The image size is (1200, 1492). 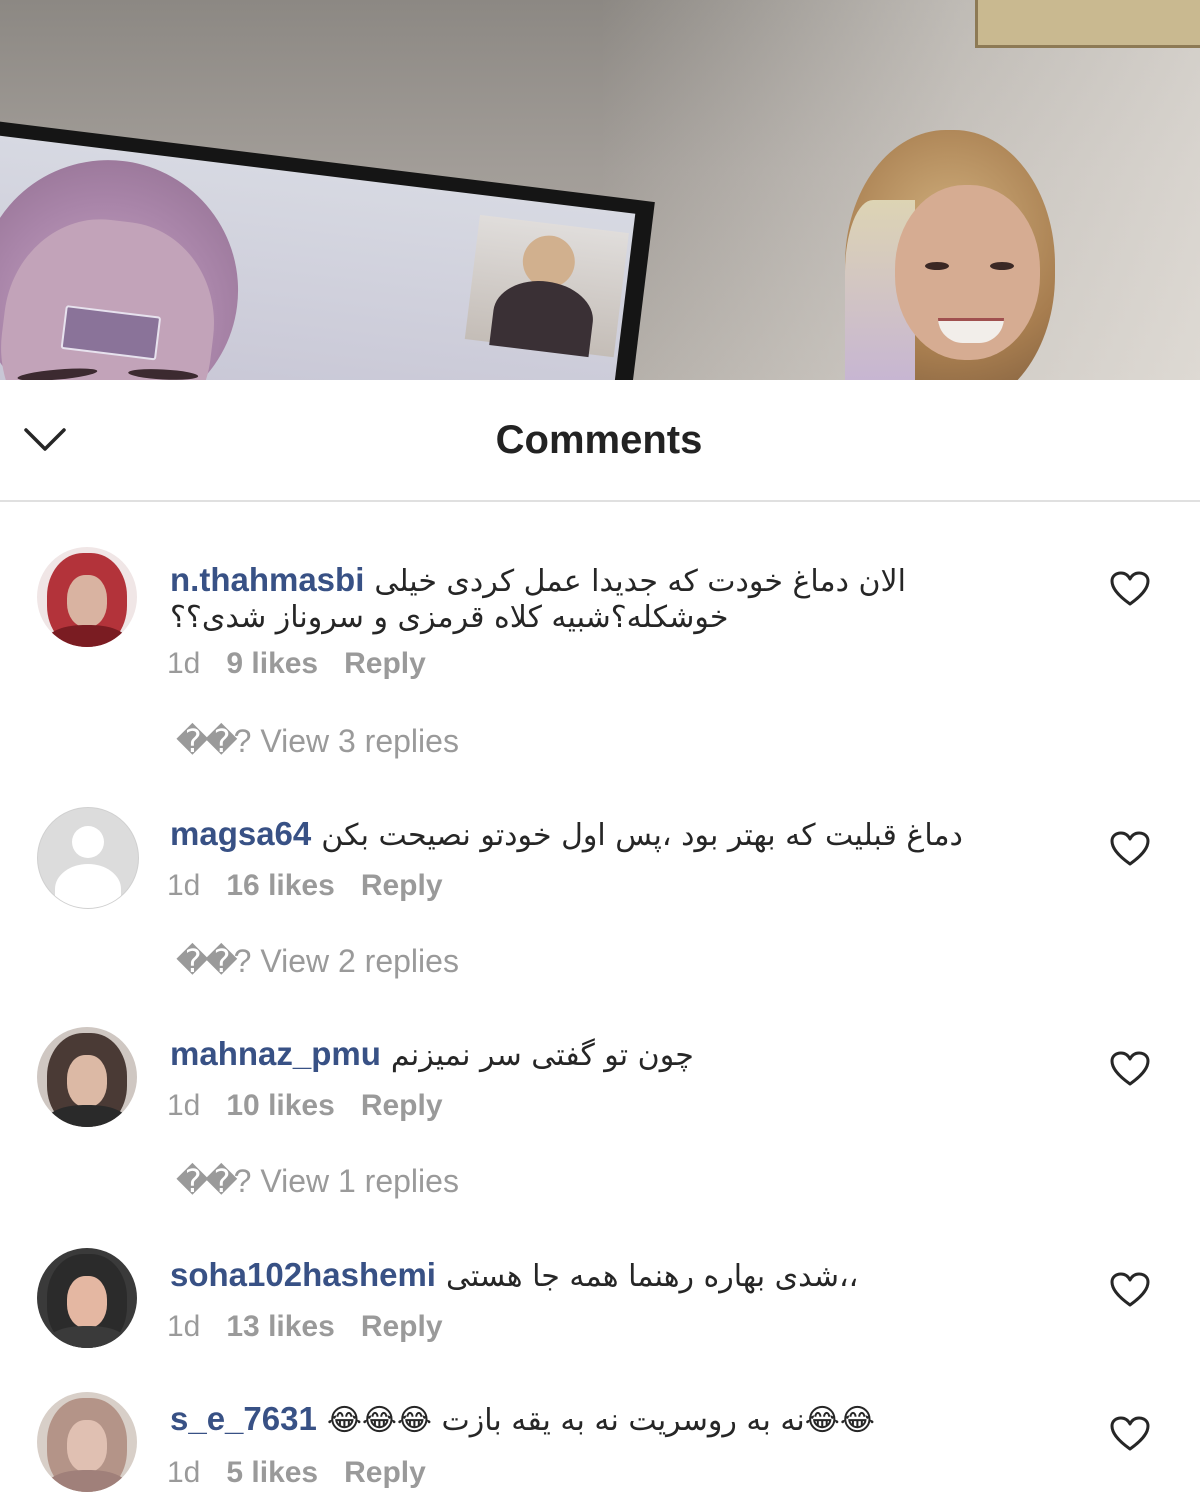 What do you see at coordinates (240, 833) in the screenshot?
I see `comment-username: magsa64` at bounding box center [240, 833].